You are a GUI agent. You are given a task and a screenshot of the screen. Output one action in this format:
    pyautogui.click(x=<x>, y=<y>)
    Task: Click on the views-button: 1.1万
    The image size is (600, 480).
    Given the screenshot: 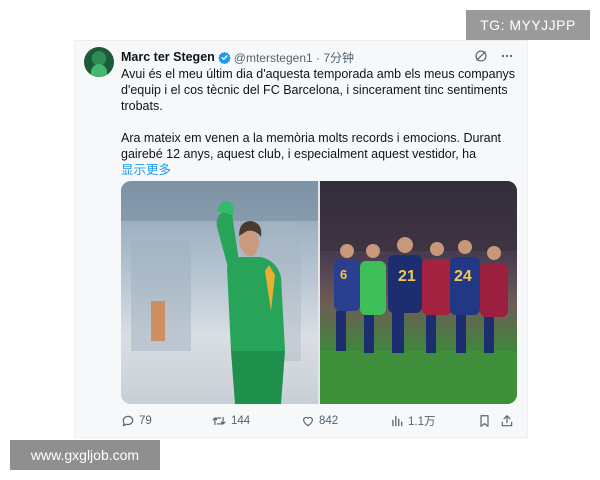 What is the action you would take?
    pyautogui.click(x=434, y=421)
    